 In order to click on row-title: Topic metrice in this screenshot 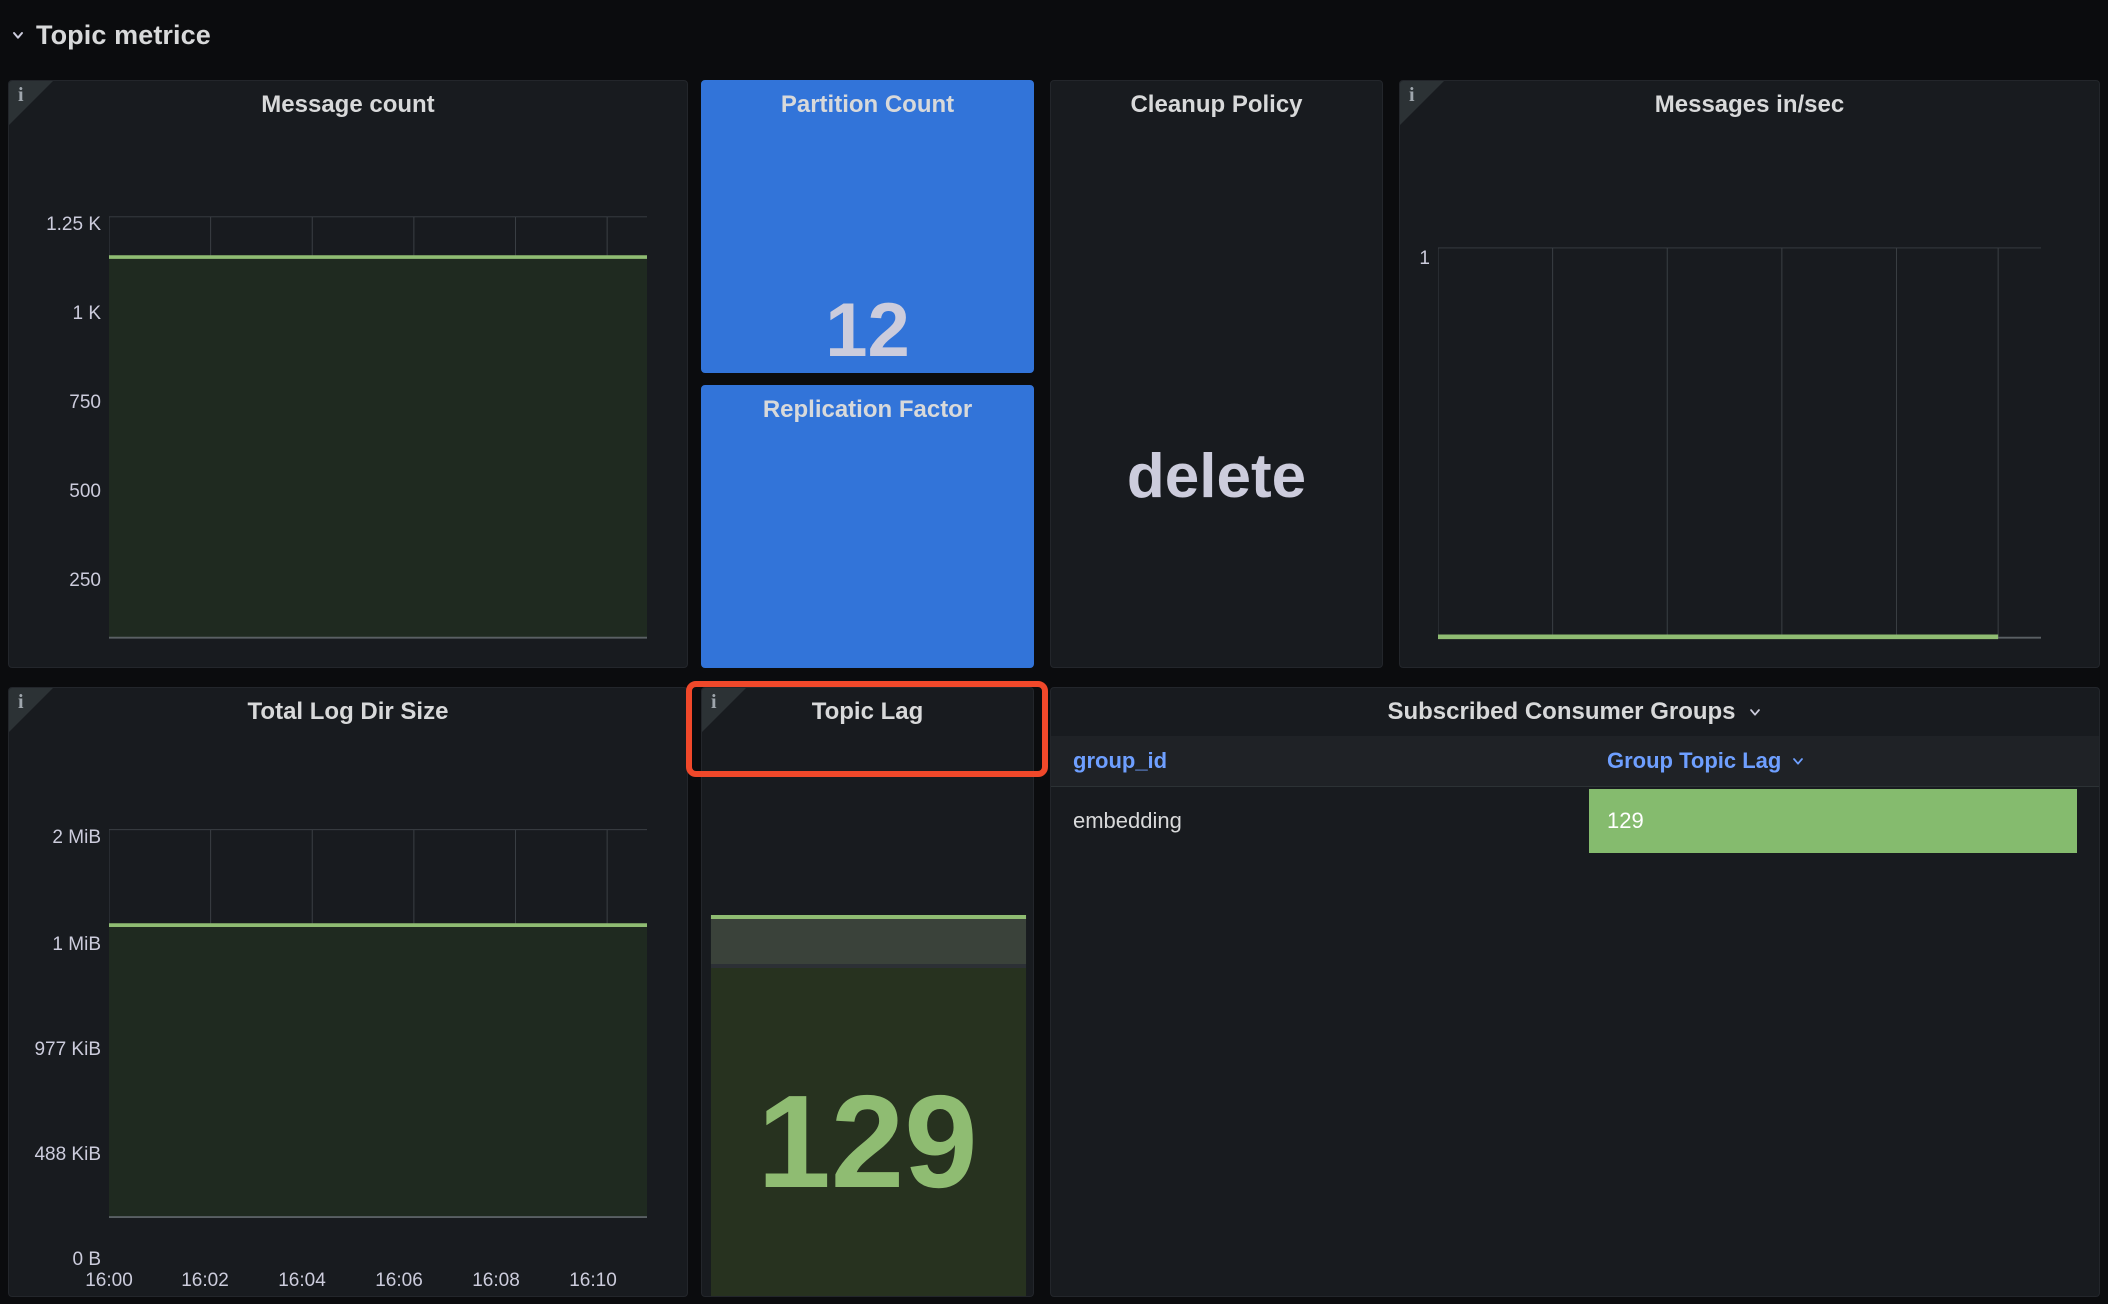, I will do `click(123, 34)`.